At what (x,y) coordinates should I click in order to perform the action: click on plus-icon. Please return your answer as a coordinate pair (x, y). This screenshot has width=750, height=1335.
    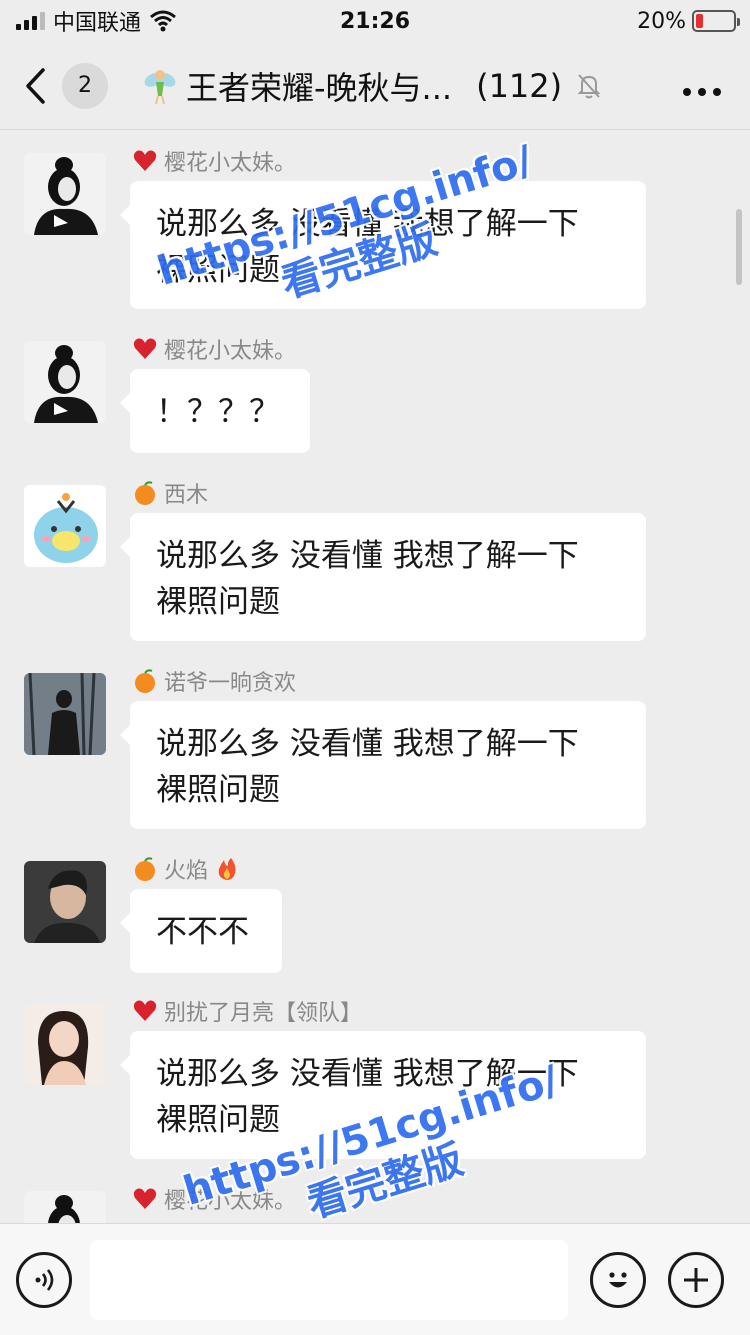
    Looking at the image, I should click on (696, 1279).